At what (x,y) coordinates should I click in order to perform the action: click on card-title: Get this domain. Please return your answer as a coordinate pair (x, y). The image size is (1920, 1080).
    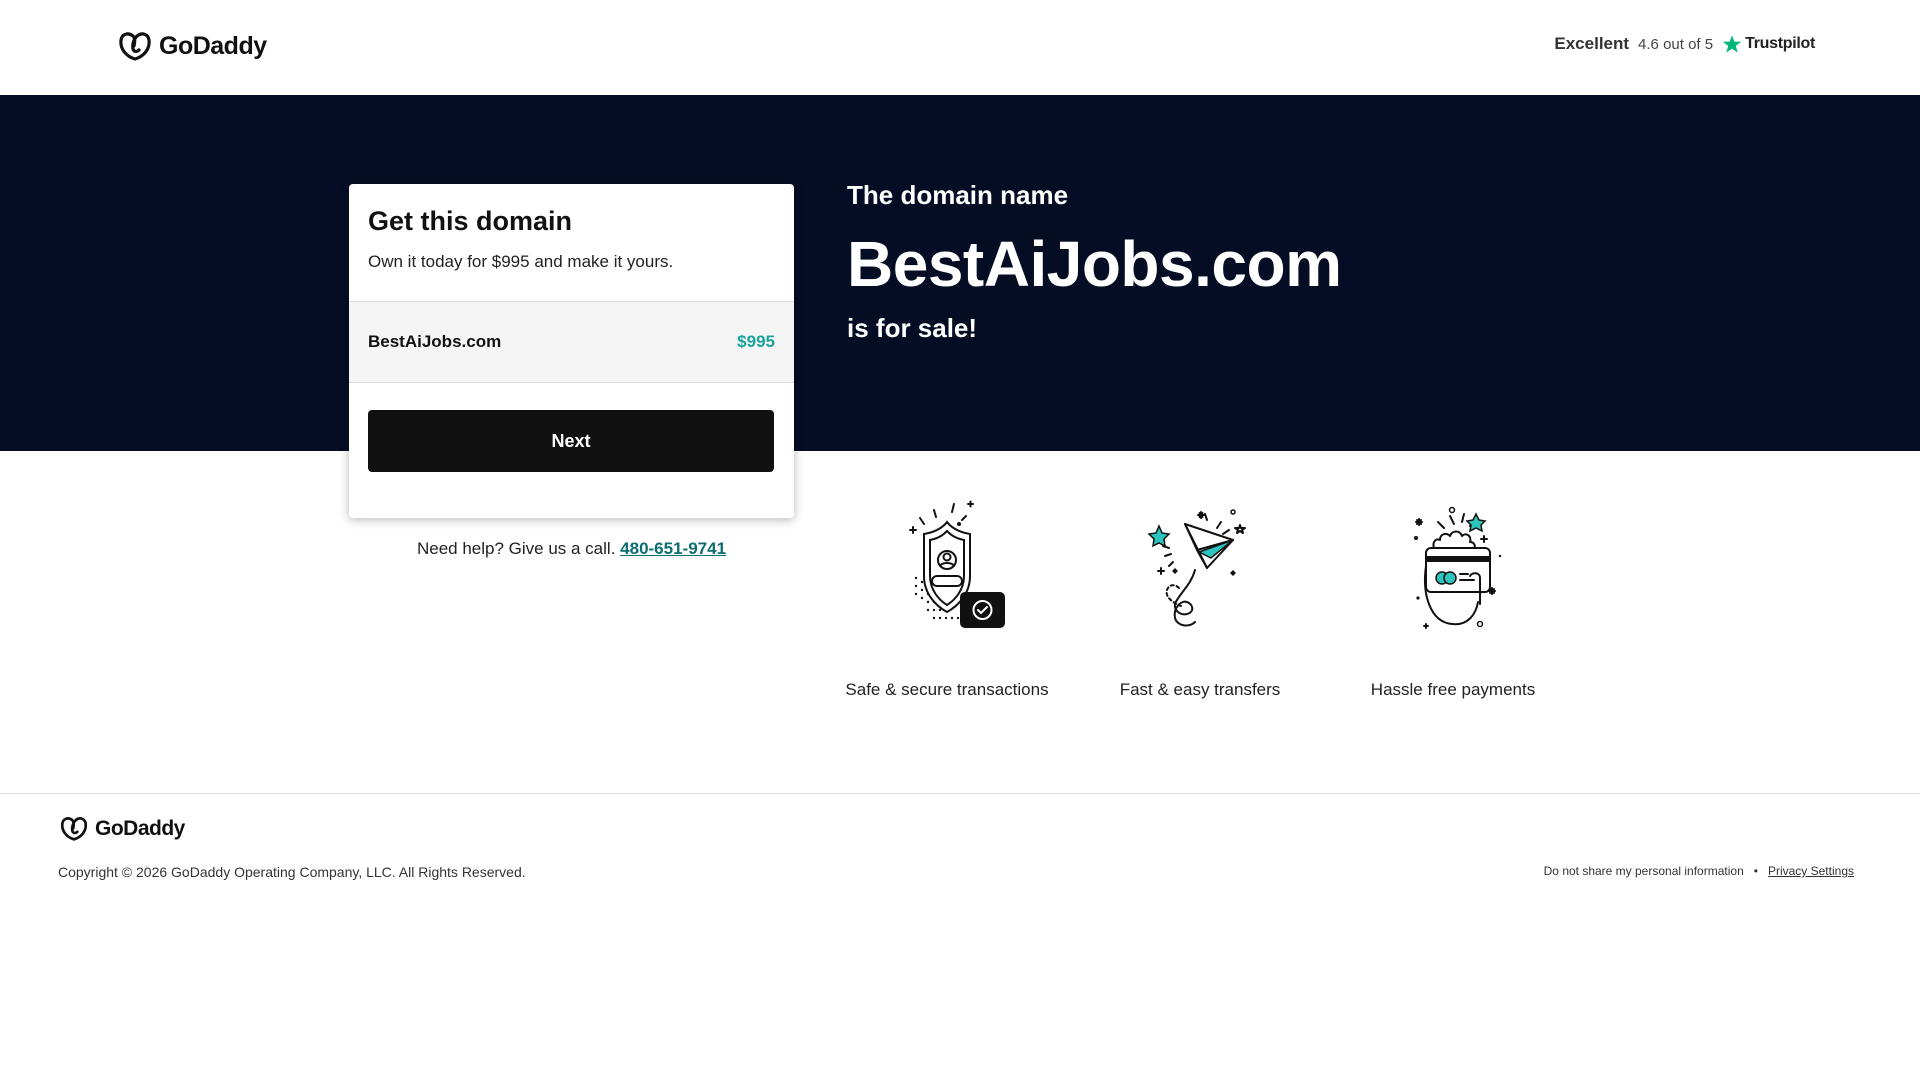
    Looking at the image, I should click on (470, 221).